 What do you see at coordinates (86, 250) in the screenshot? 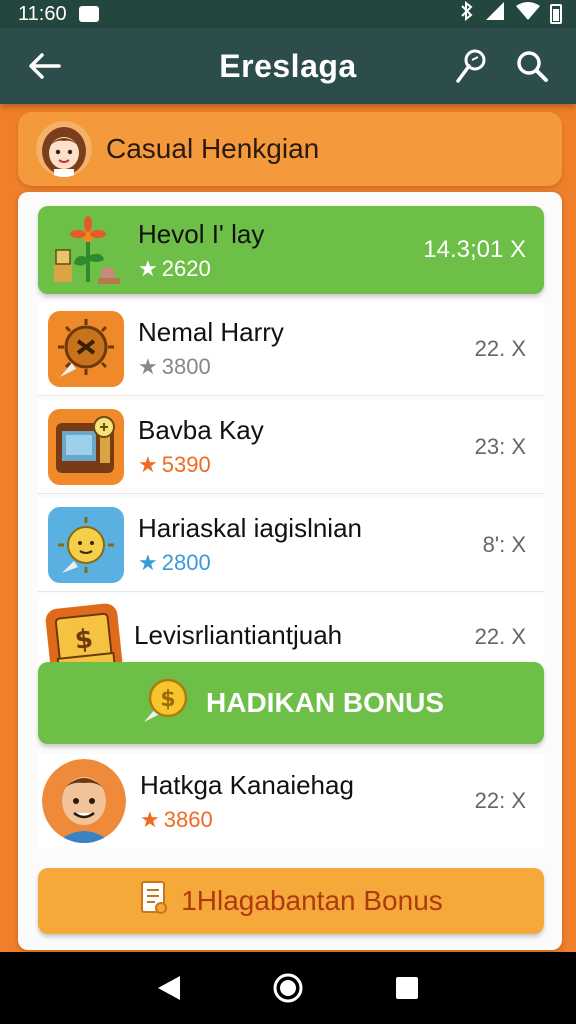
I see `plant-icon` at bounding box center [86, 250].